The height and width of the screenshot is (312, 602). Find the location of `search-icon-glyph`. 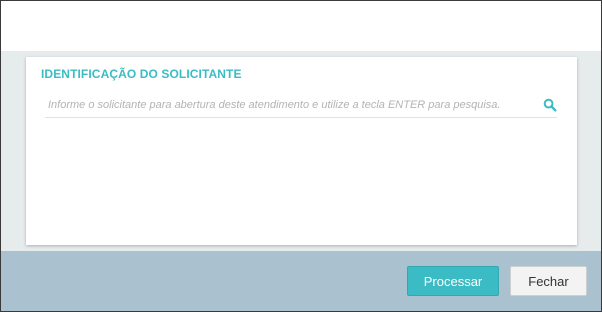

search-icon-glyph is located at coordinates (550, 105).